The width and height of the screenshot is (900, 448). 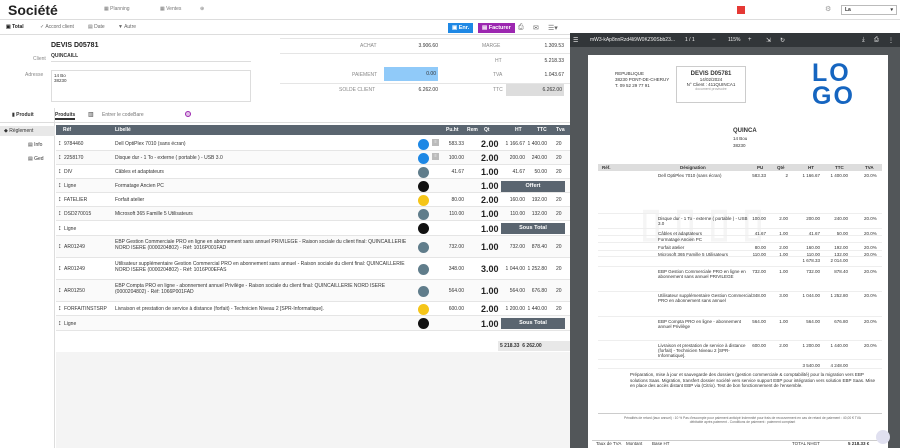 I want to click on notification-badge, so click(x=741, y=10).